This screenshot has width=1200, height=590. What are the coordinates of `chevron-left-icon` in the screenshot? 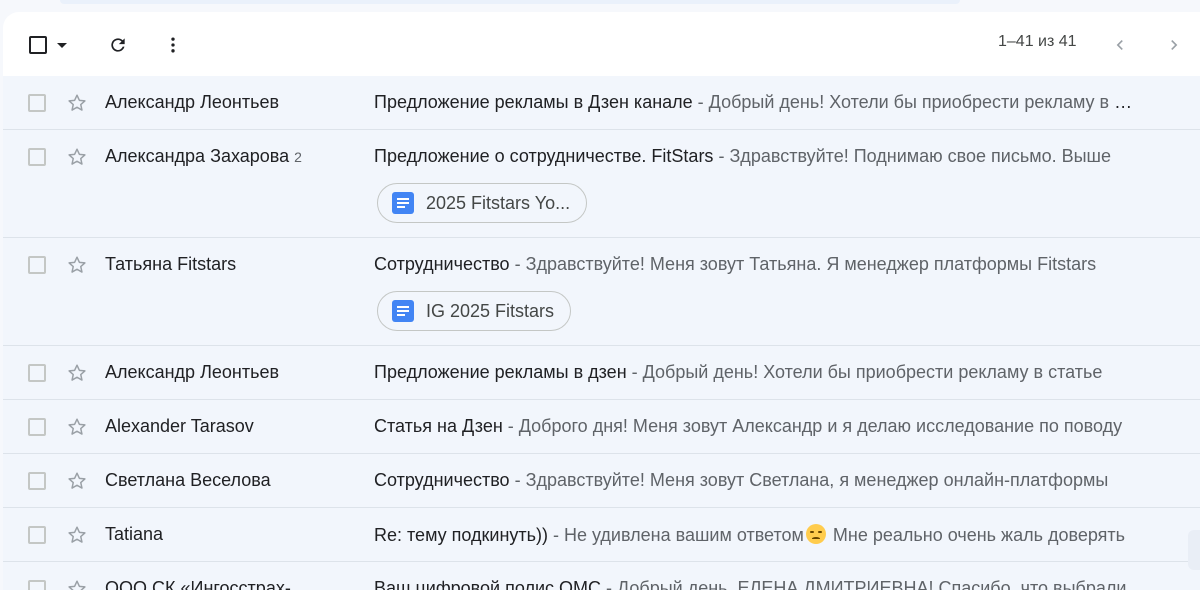 It's located at (1119, 45).